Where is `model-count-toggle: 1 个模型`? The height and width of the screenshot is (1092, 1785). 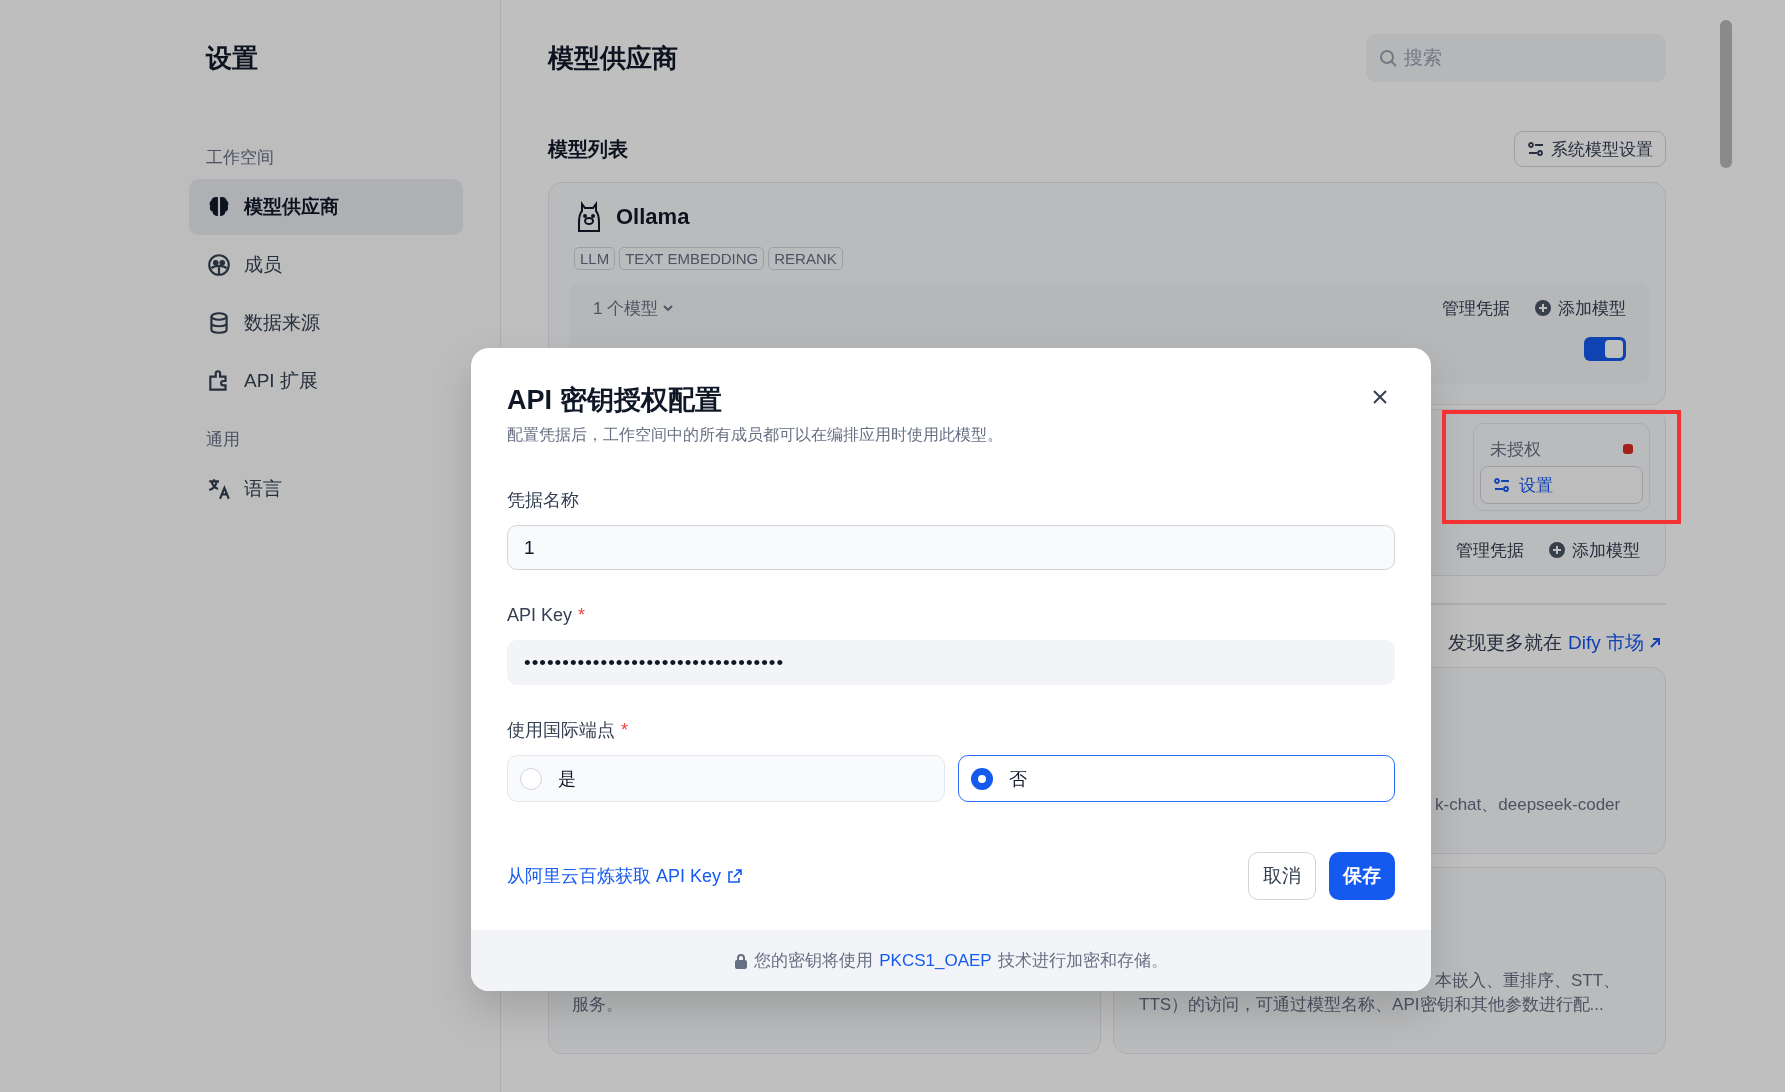 model-count-toggle: 1 个模型 is located at coordinates (634, 308).